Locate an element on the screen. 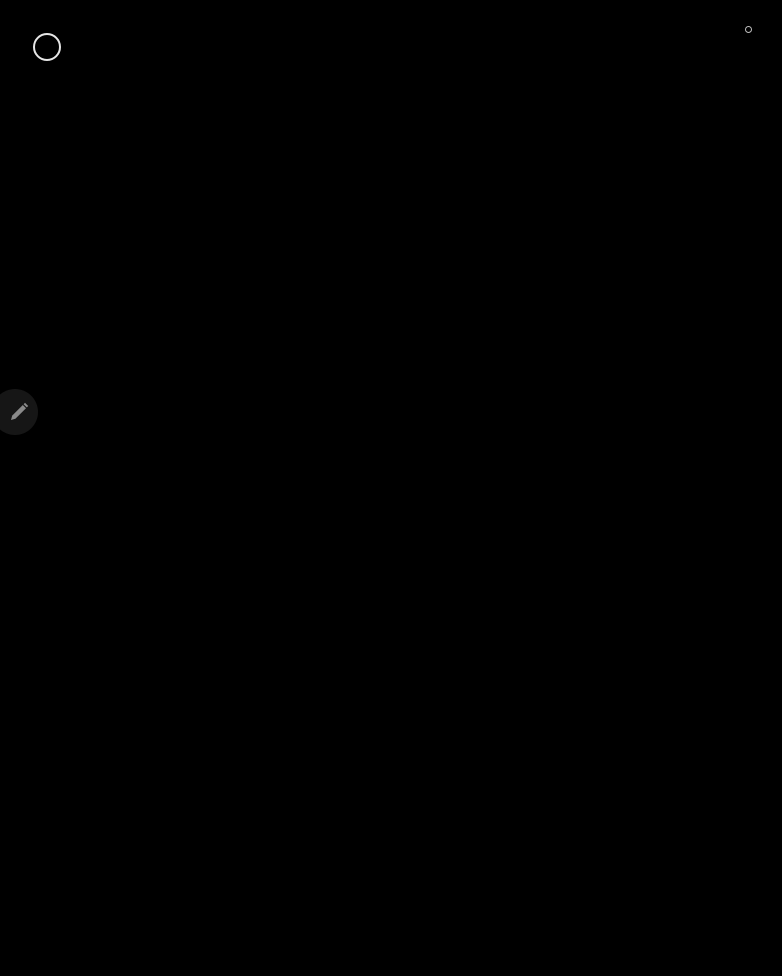 This screenshot has width=782, height=976. small-circle-icon is located at coordinates (748, 29).